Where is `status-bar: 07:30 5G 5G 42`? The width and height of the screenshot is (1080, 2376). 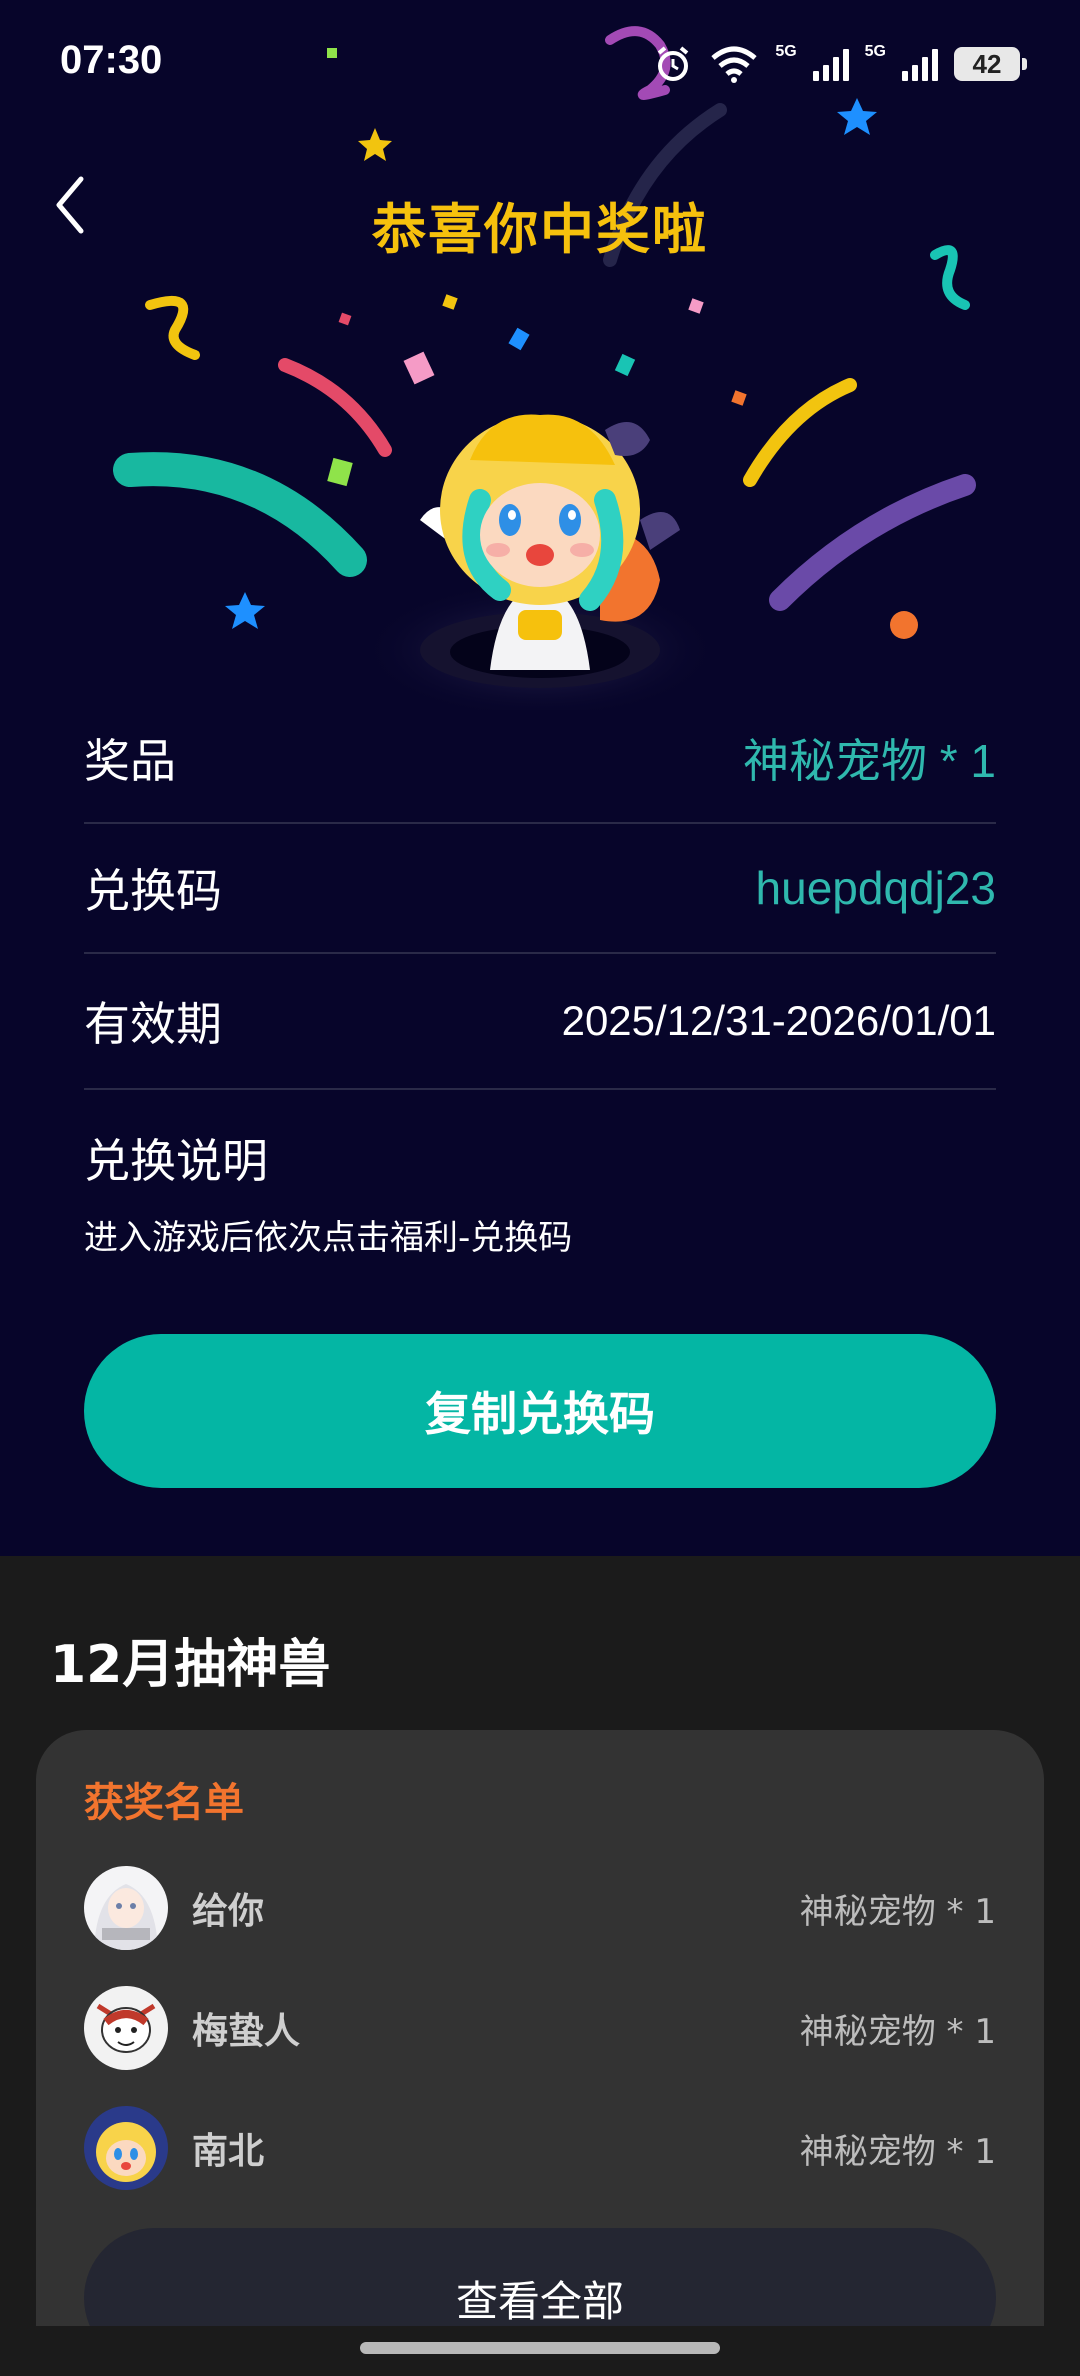
status-bar: 07:30 5G 5G 42 is located at coordinates (540, 65).